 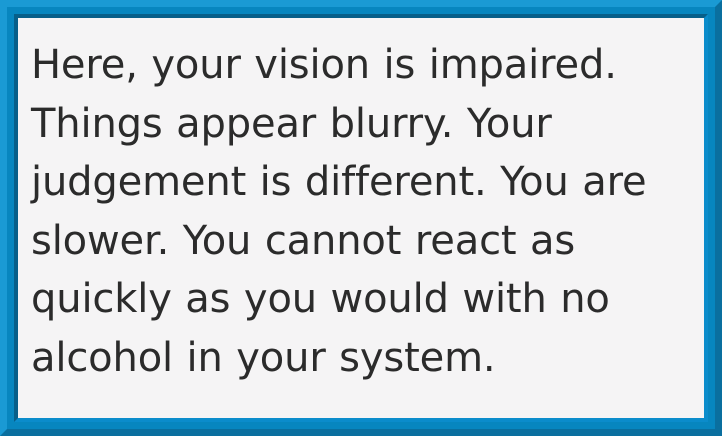 What do you see at coordinates (291, 123) in the screenshot?
I see `message-line-2: Things appear blurry. Your` at bounding box center [291, 123].